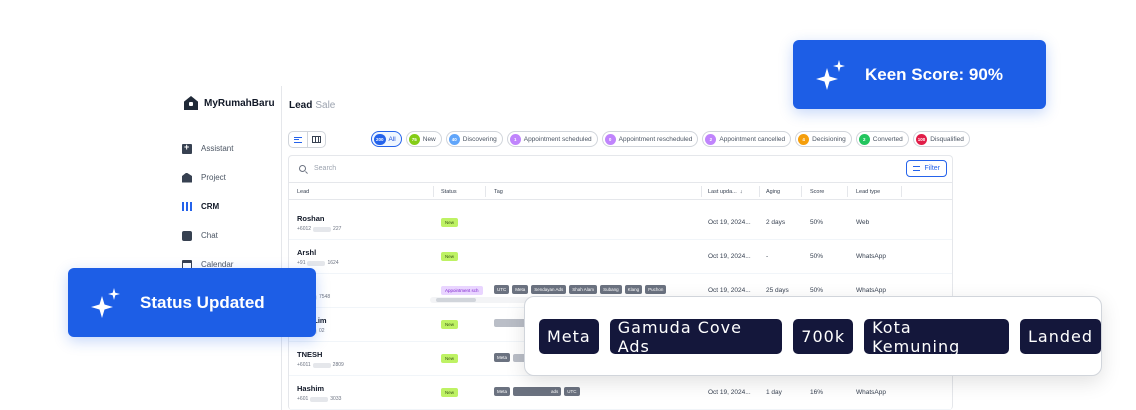  Describe the element at coordinates (498, 192) in the screenshot. I see `column-header-tag: Tag` at that location.